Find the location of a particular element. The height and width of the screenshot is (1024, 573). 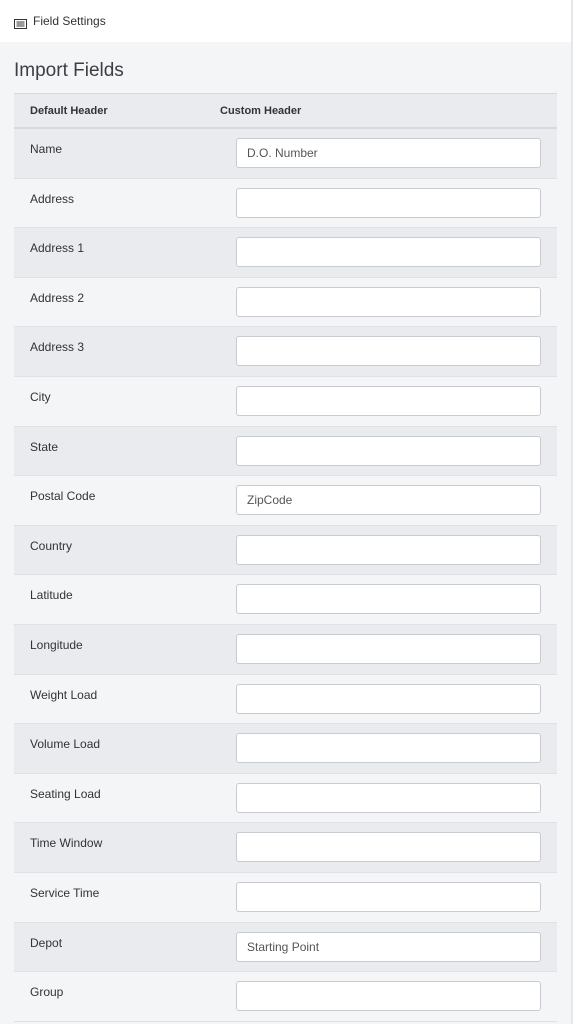

topbar: Field Settings is located at coordinates (285, 21).